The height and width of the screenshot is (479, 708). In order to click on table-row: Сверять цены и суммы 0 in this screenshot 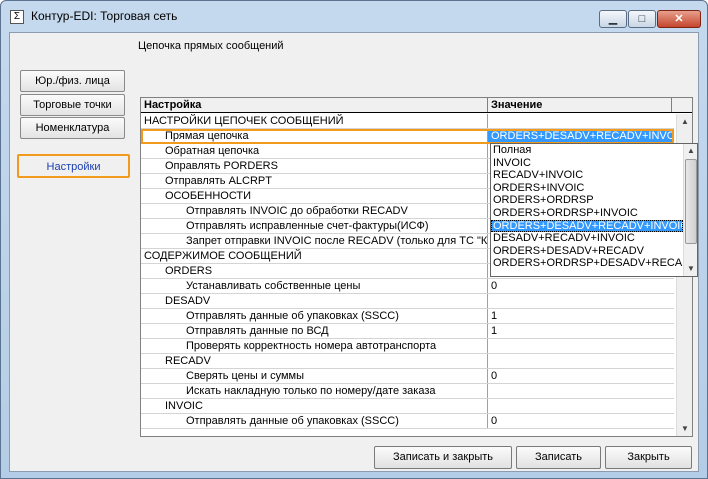, I will do `click(407, 376)`.